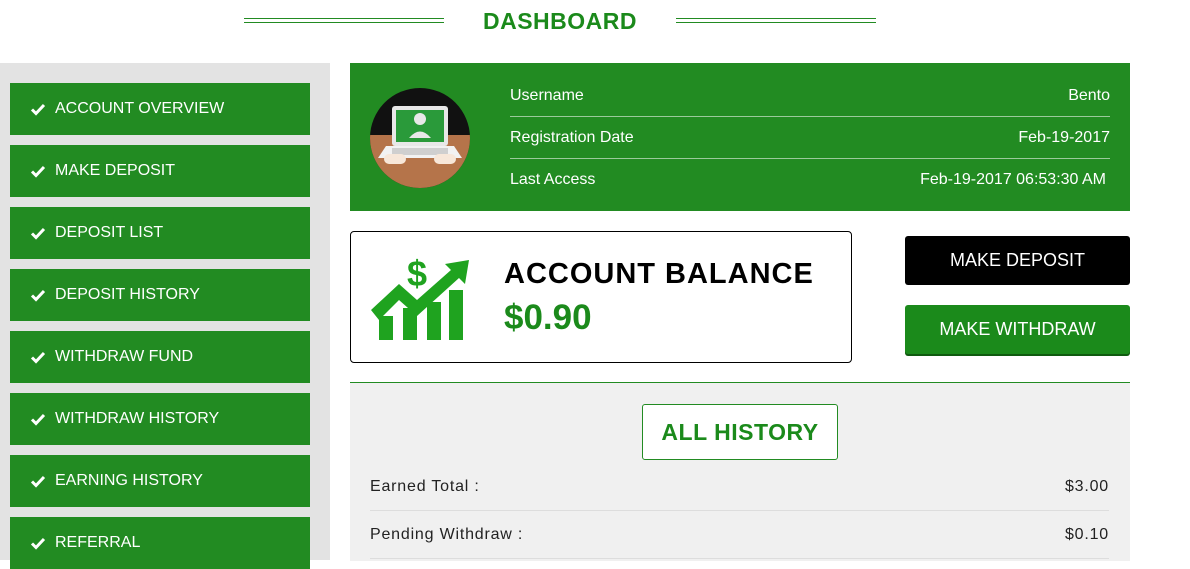 This screenshot has width=1190, height=569. I want to click on history-row-earned-total: Earned Total : $3.00, so click(739, 487).